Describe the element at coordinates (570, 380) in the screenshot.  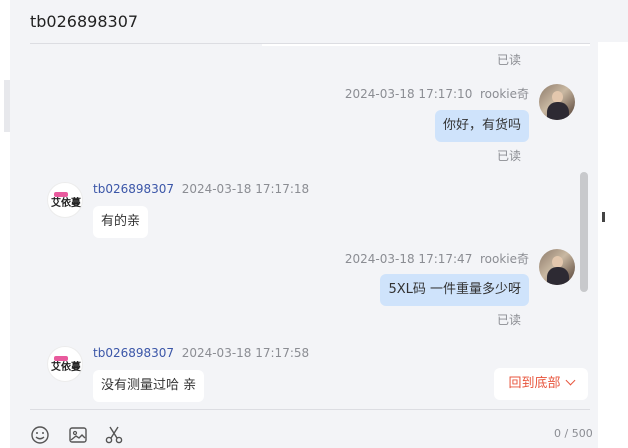
I see `chevron-down-icon` at that location.